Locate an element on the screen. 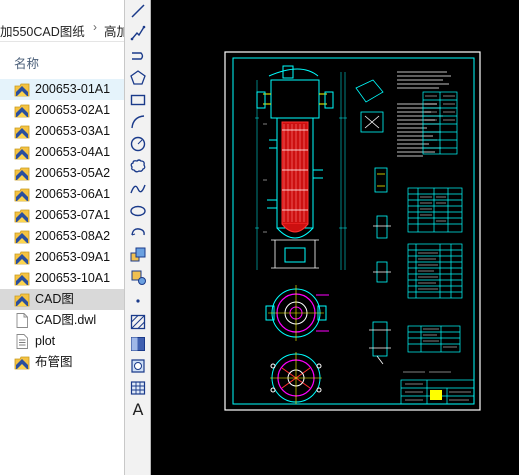 This screenshot has width=519, height=475. title-block is located at coordinates (437, 388).